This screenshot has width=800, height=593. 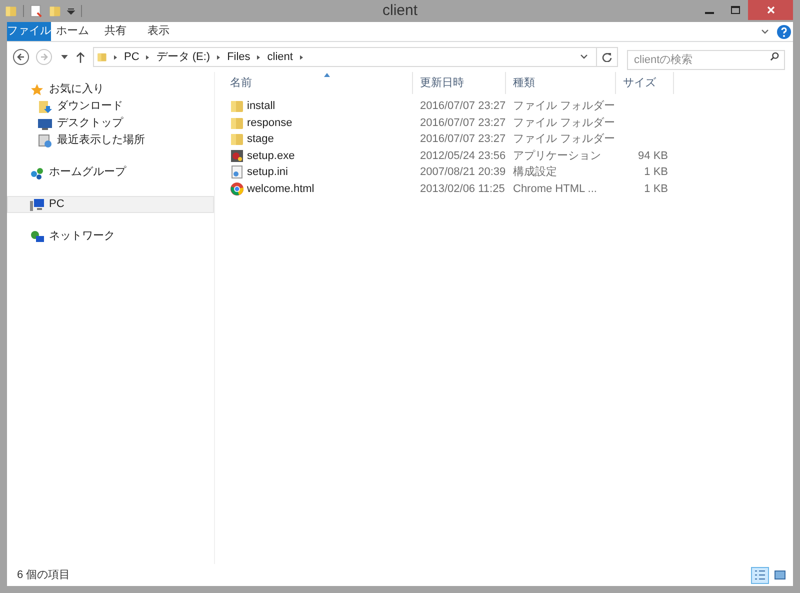 What do you see at coordinates (774, 56) in the screenshot?
I see `search-icon` at bounding box center [774, 56].